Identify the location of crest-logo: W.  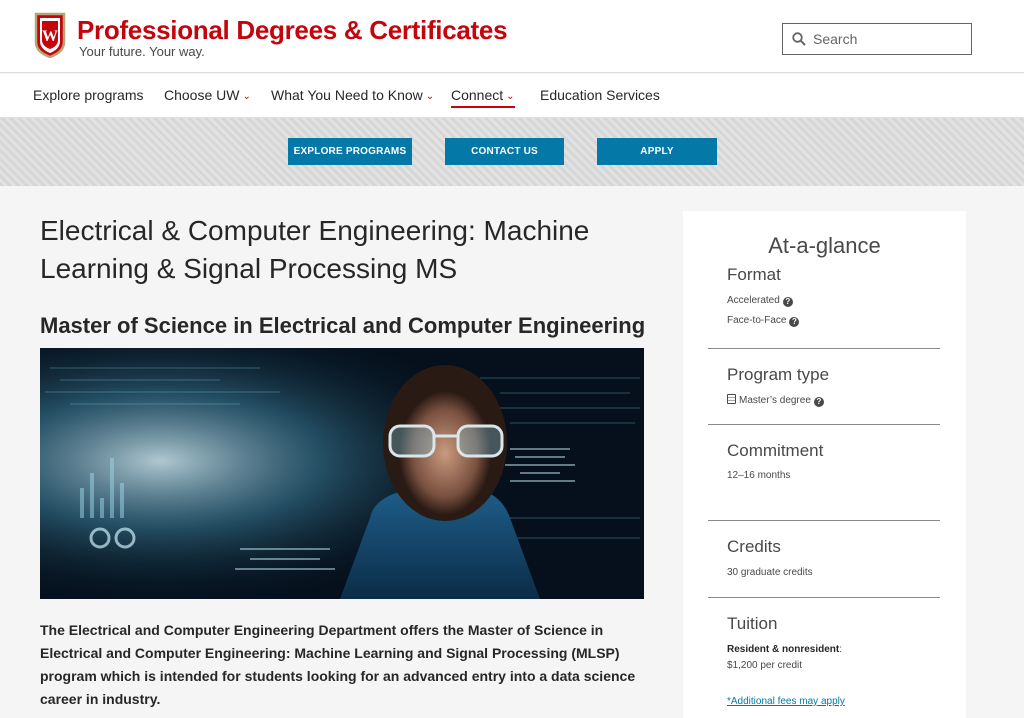
(50, 35).